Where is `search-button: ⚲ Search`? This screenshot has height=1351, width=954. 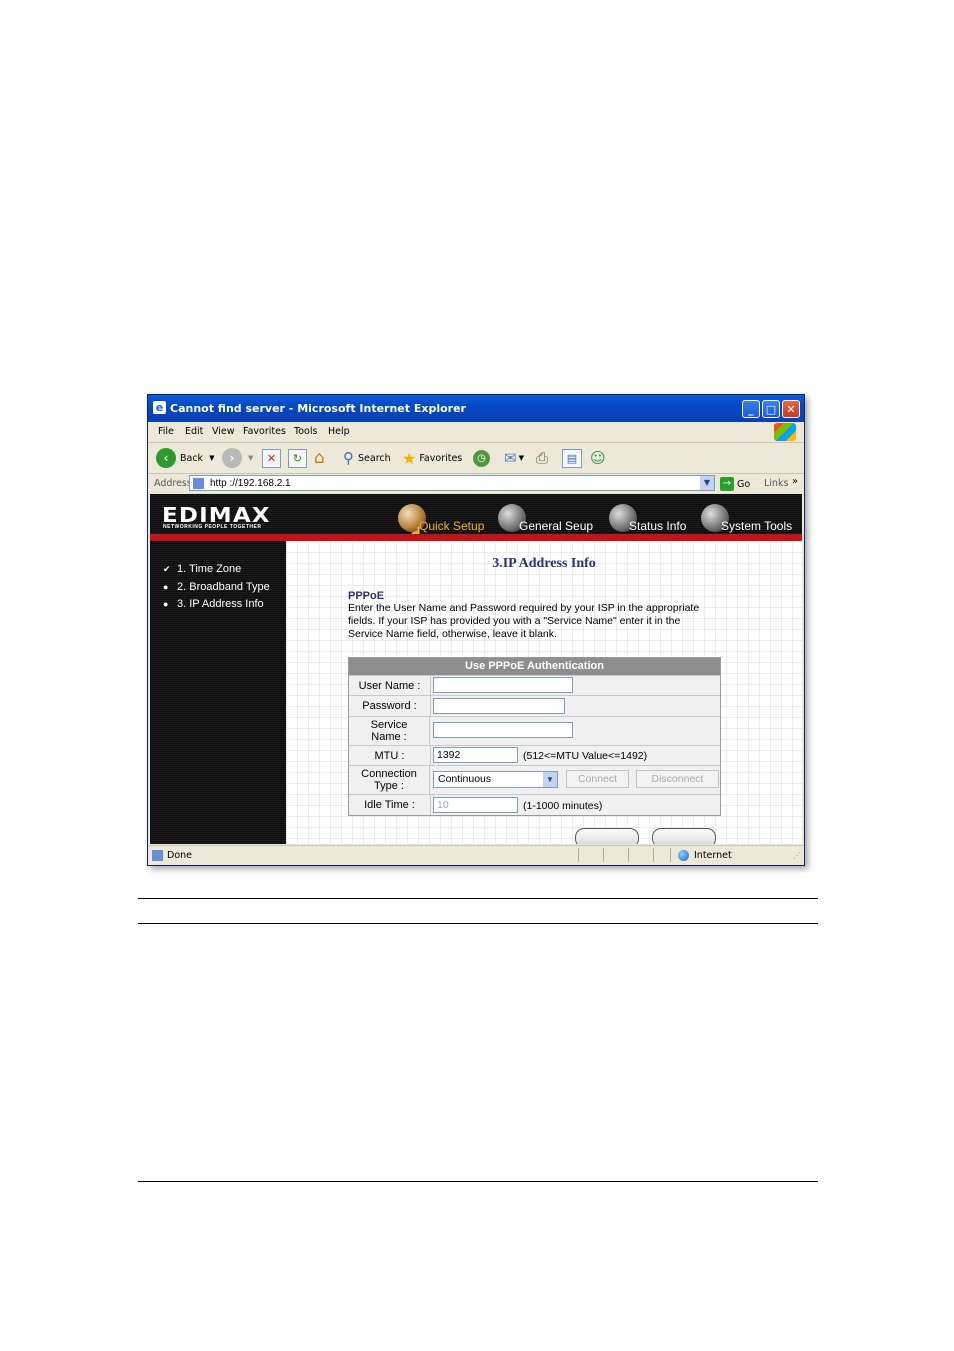 search-button: ⚲ Search is located at coordinates (367, 458).